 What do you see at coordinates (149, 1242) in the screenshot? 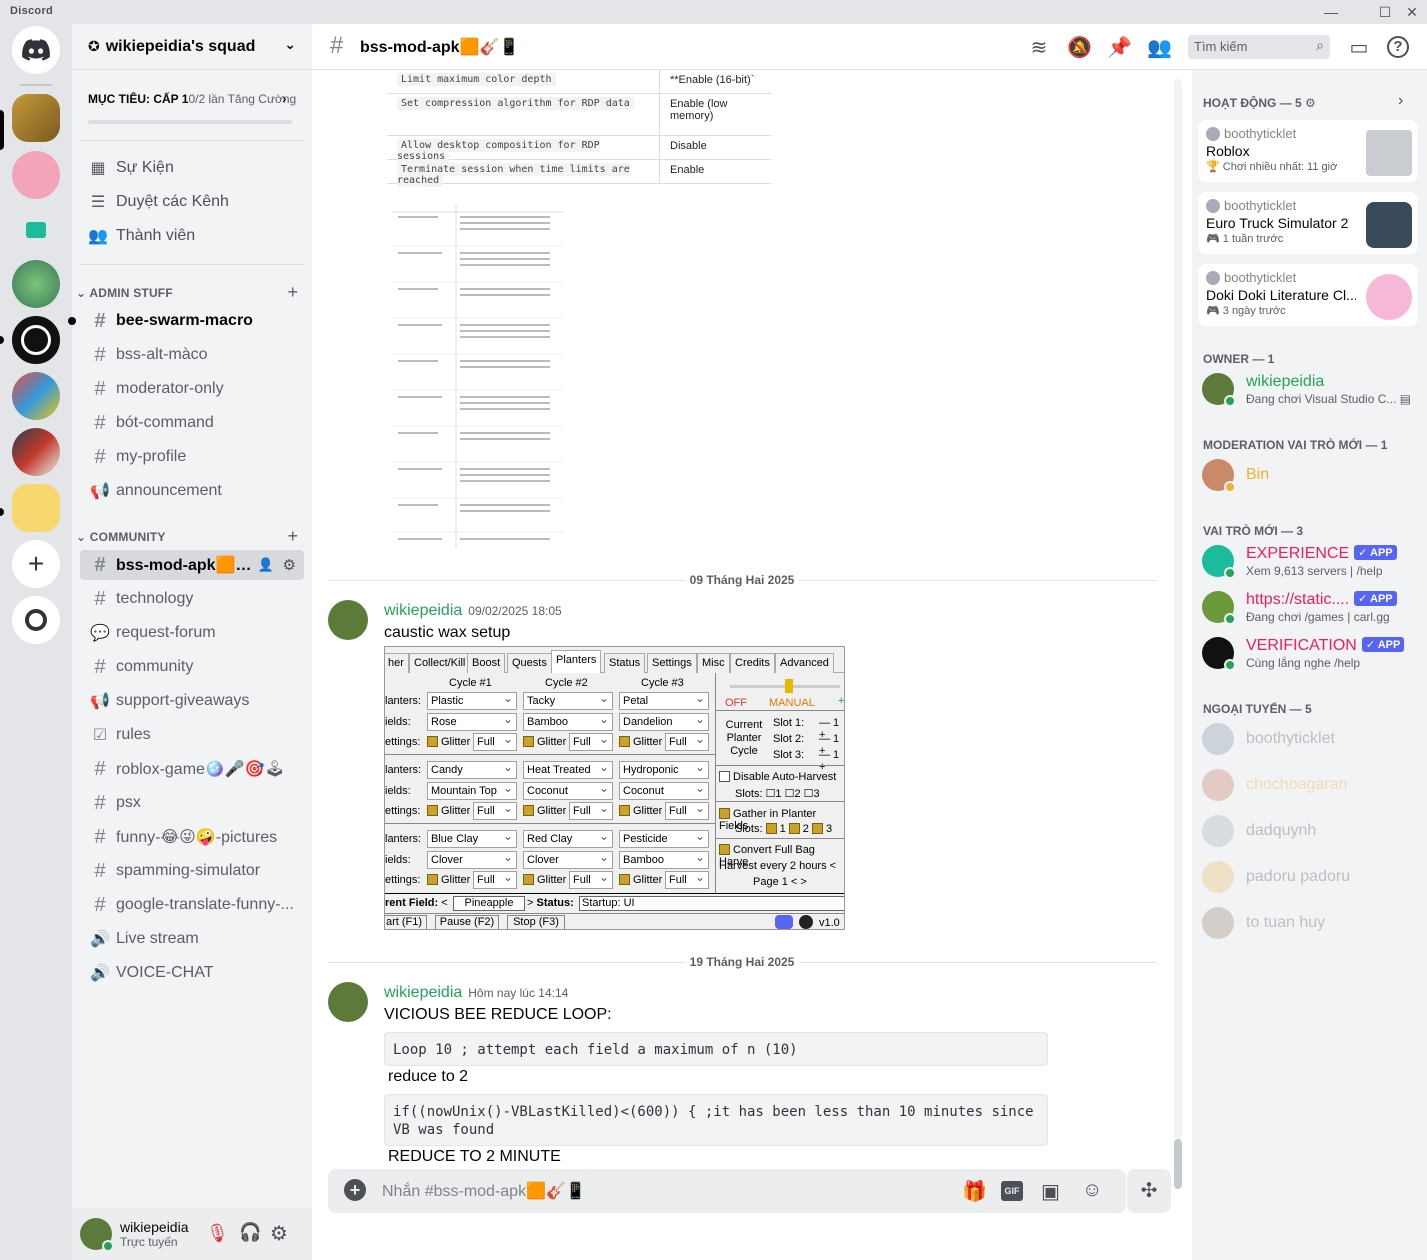
I see `user-status: Trực tuyến` at bounding box center [149, 1242].